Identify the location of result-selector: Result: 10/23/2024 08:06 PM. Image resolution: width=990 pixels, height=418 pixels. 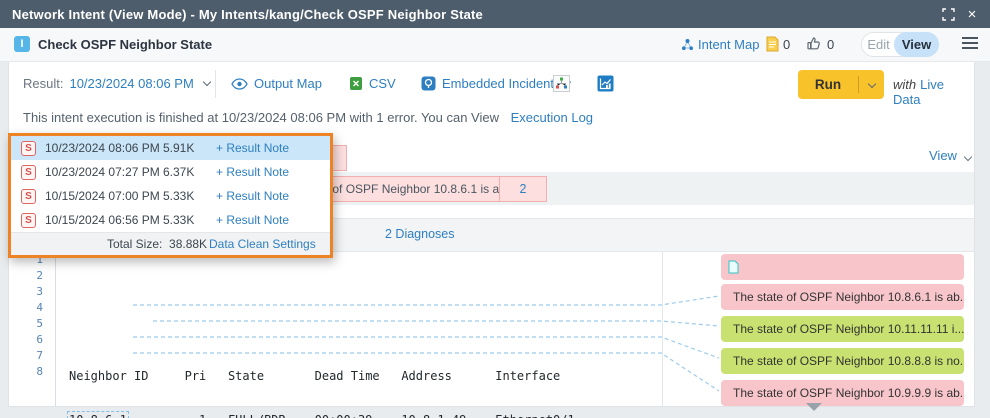
(117, 83).